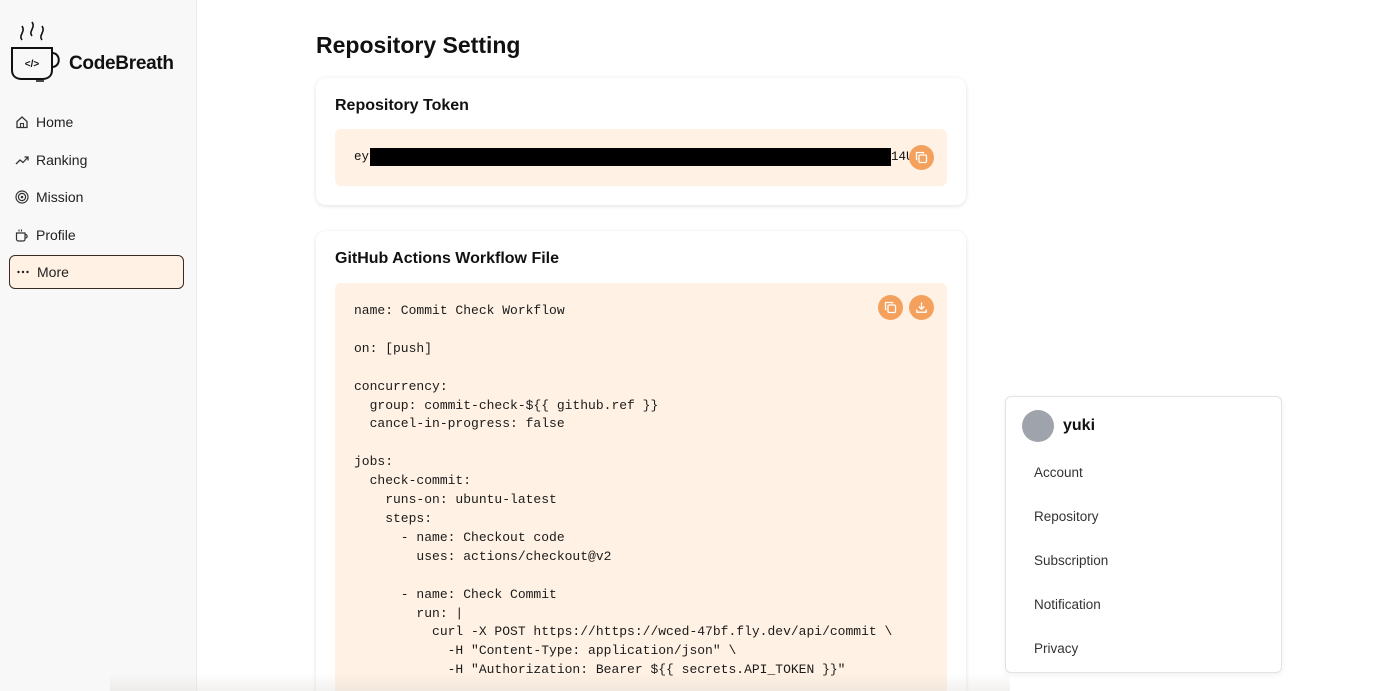 The image size is (1400, 691). Describe the element at coordinates (1079, 425) in the screenshot. I see `username: yuki` at that location.